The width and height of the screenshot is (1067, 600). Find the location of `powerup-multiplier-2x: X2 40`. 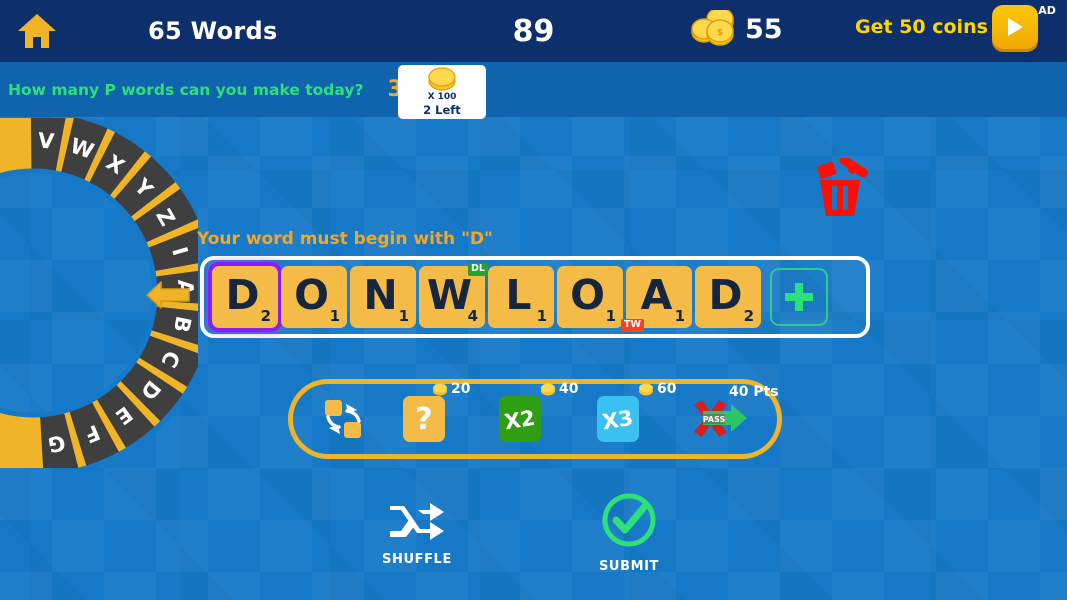

powerup-multiplier-2x: X2 40 is located at coordinates (538, 411).